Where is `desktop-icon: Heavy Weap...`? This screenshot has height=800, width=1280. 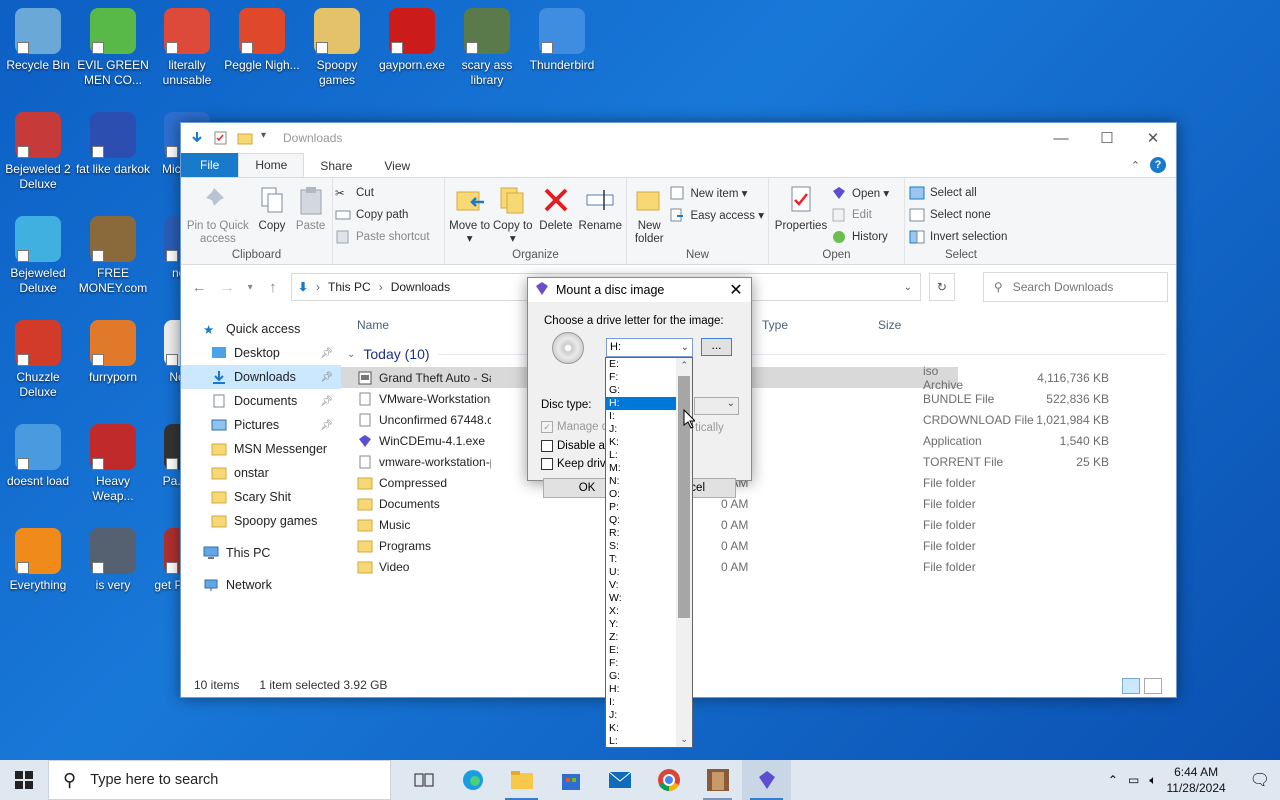 desktop-icon: Heavy Weap... is located at coordinates (113, 464).